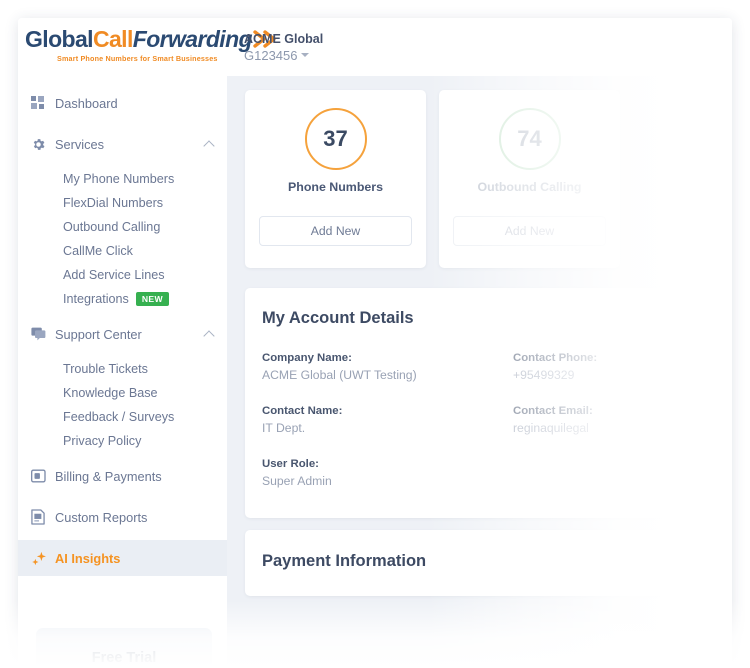  Describe the element at coordinates (290, 464) in the screenshot. I see `detail-label: User Role:` at that location.